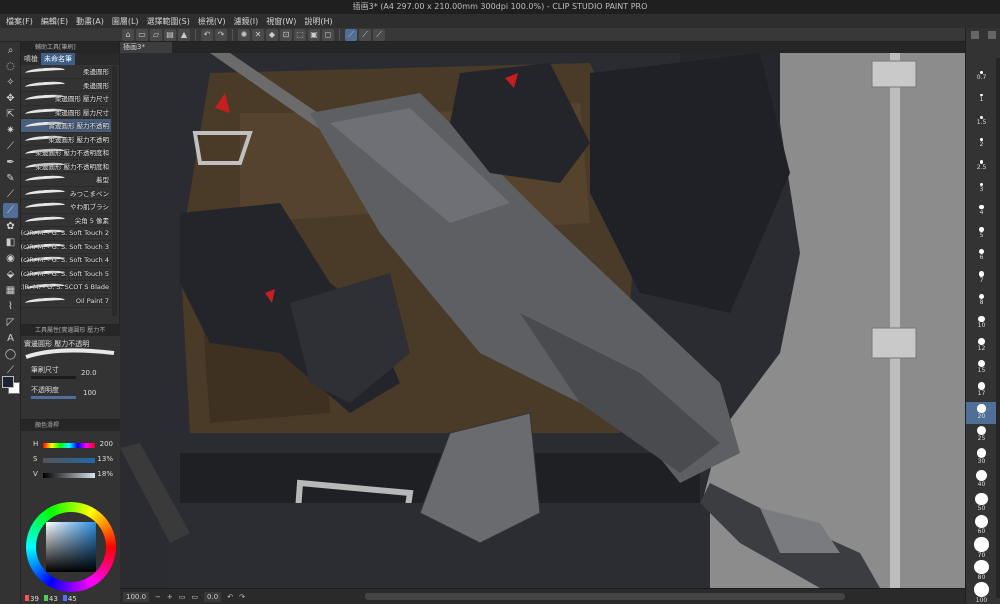  I want to click on actual-size-icon: ▭, so click(194, 597).